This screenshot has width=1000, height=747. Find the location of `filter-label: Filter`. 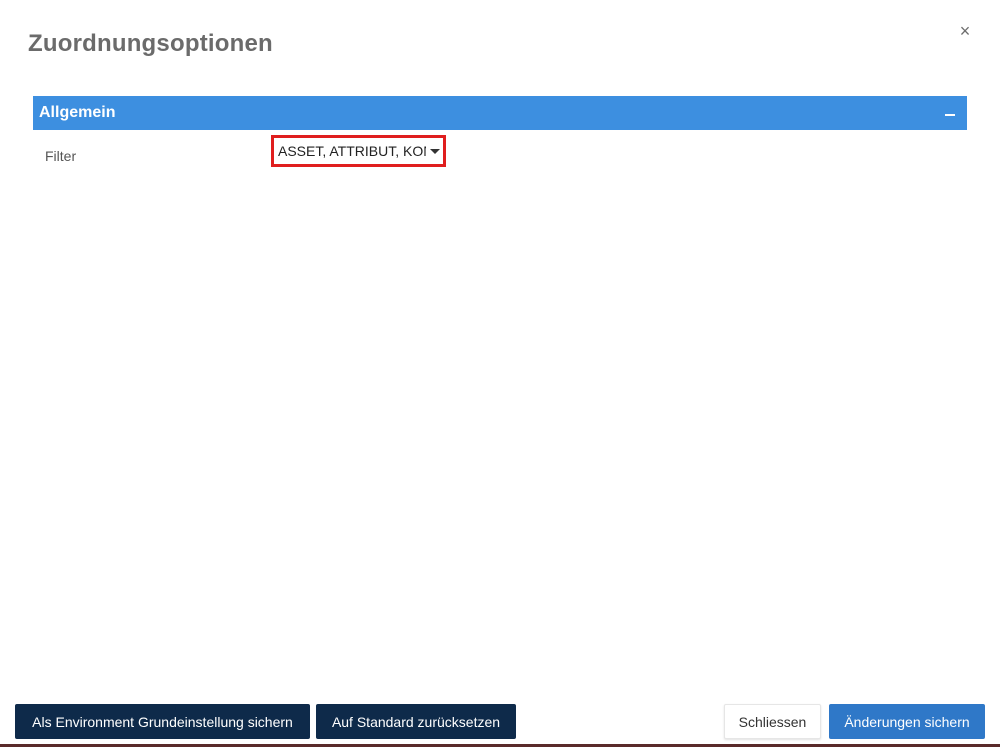

filter-label: Filter is located at coordinates (61, 156).